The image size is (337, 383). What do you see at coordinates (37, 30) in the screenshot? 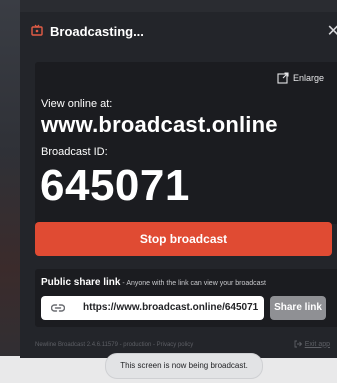
I see `broadcast-icon` at bounding box center [37, 30].